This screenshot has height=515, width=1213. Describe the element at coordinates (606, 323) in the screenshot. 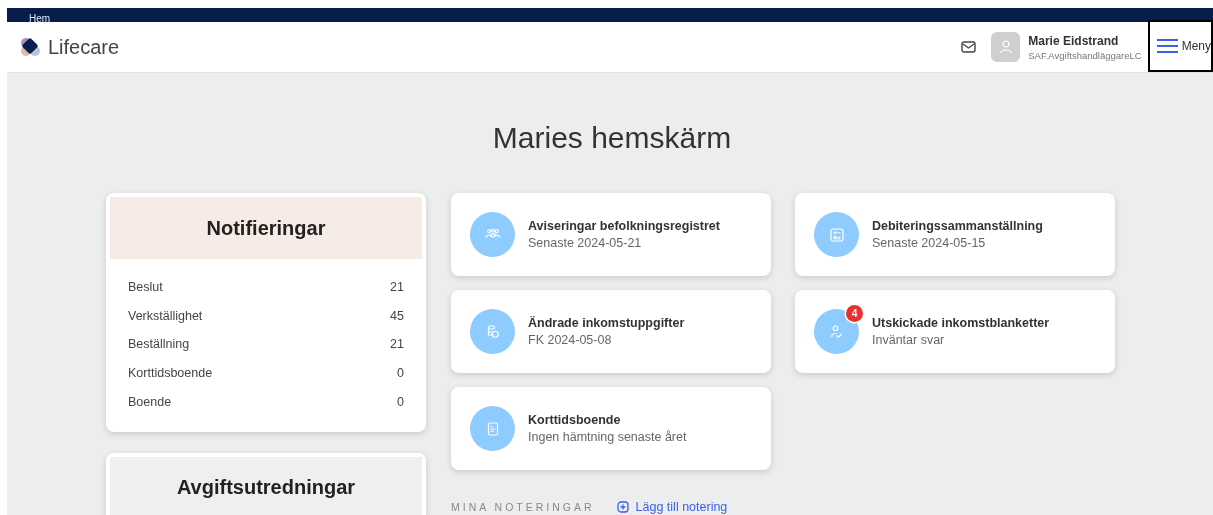

I see `tile-title: Ändrade inkomstuppgifter` at that location.